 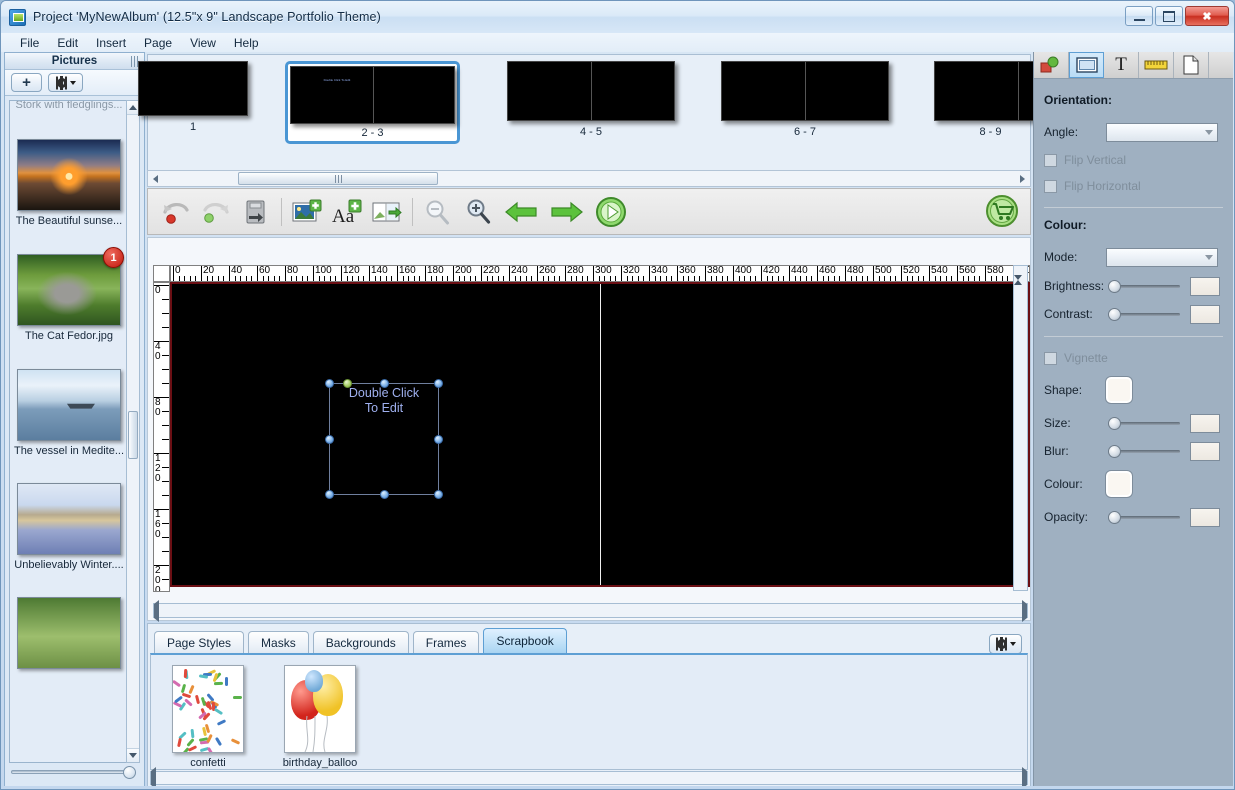 What do you see at coordinates (1002, 211) in the screenshot?
I see `shopping-cart-button` at bounding box center [1002, 211].